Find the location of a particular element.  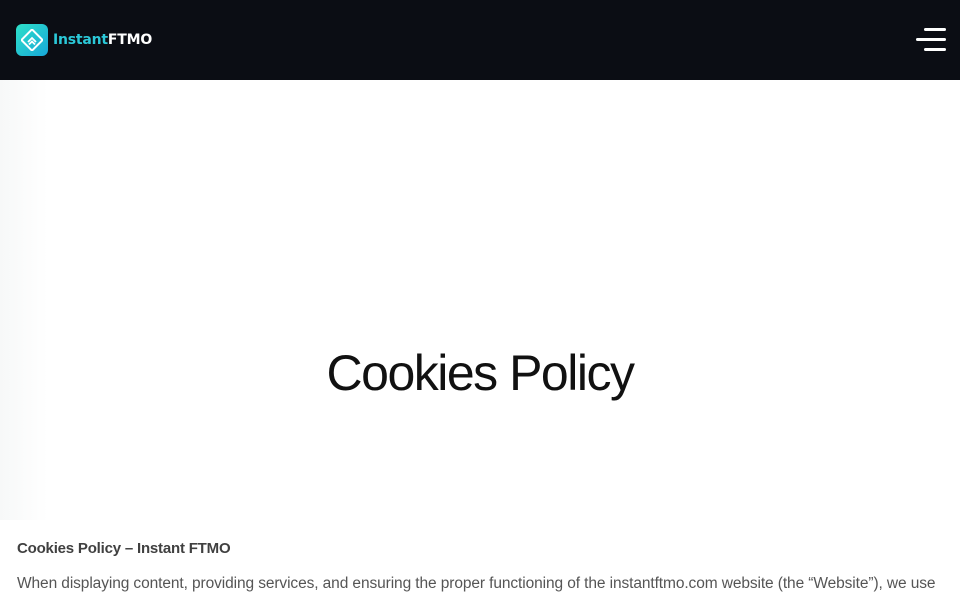

menu-line-middle is located at coordinates (931, 39).